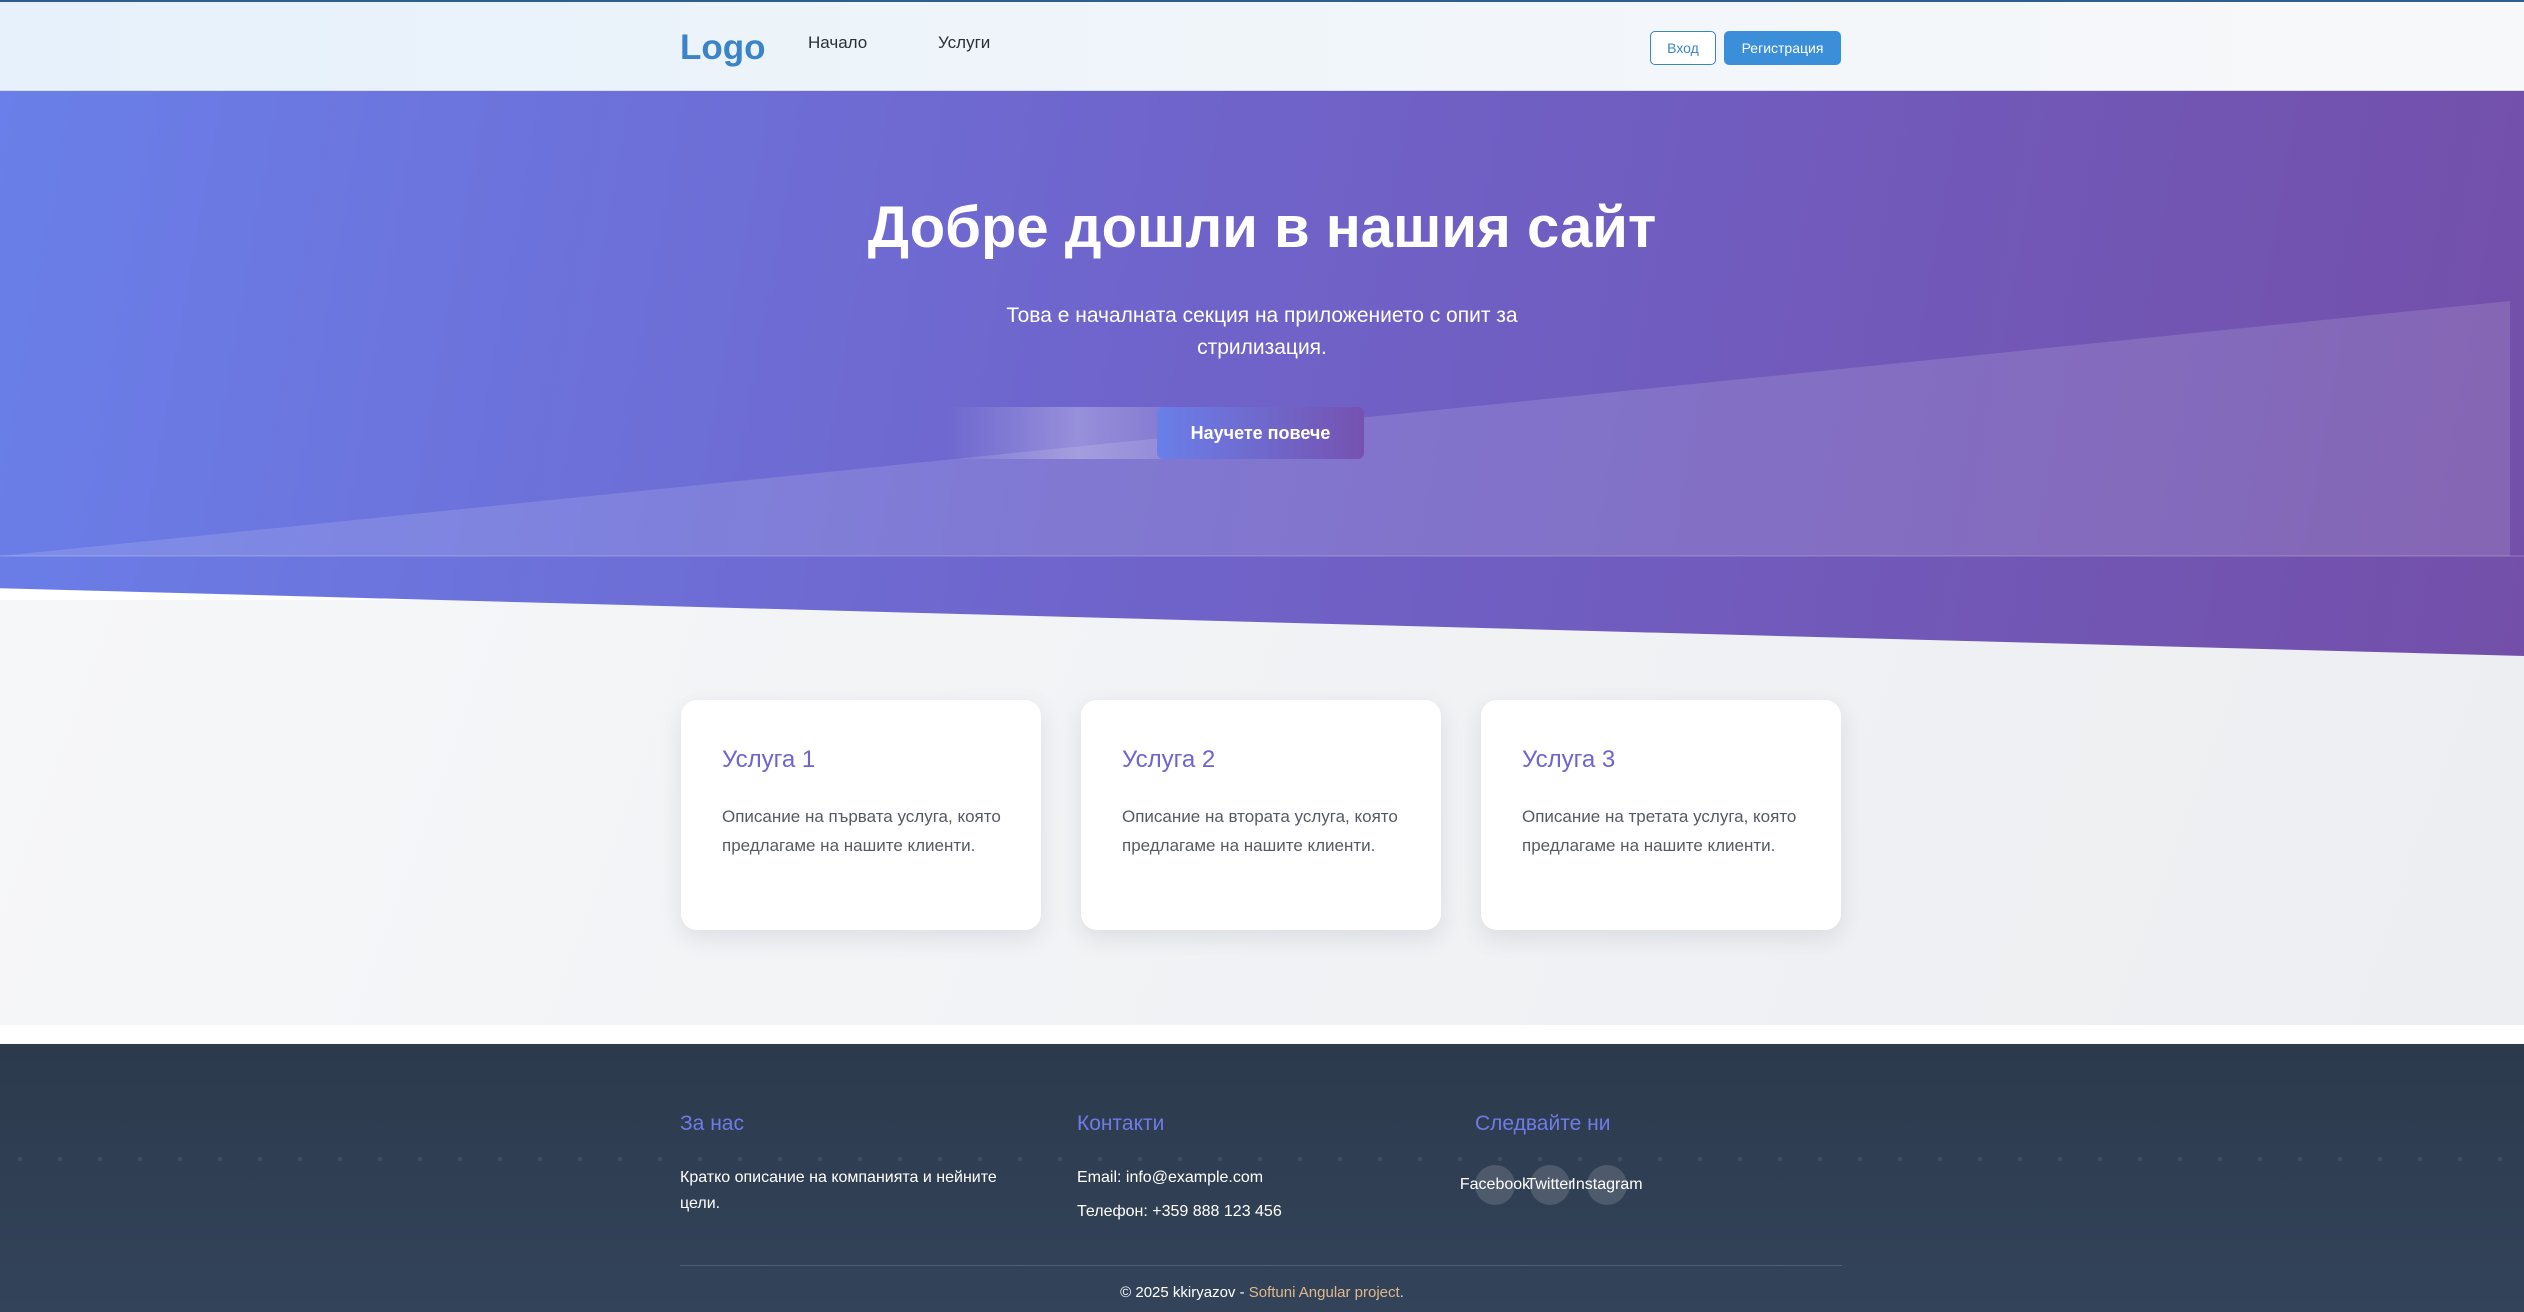 Image resolution: width=2524 pixels, height=1312 pixels. I want to click on nav-link-services: Услуги, so click(964, 43).